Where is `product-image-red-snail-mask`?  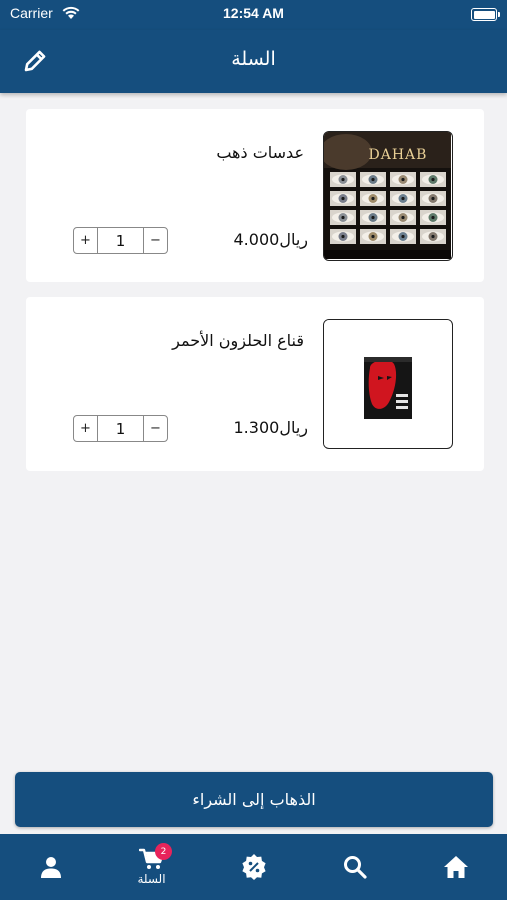
product-image-red-snail-mask is located at coordinates (388, 384).